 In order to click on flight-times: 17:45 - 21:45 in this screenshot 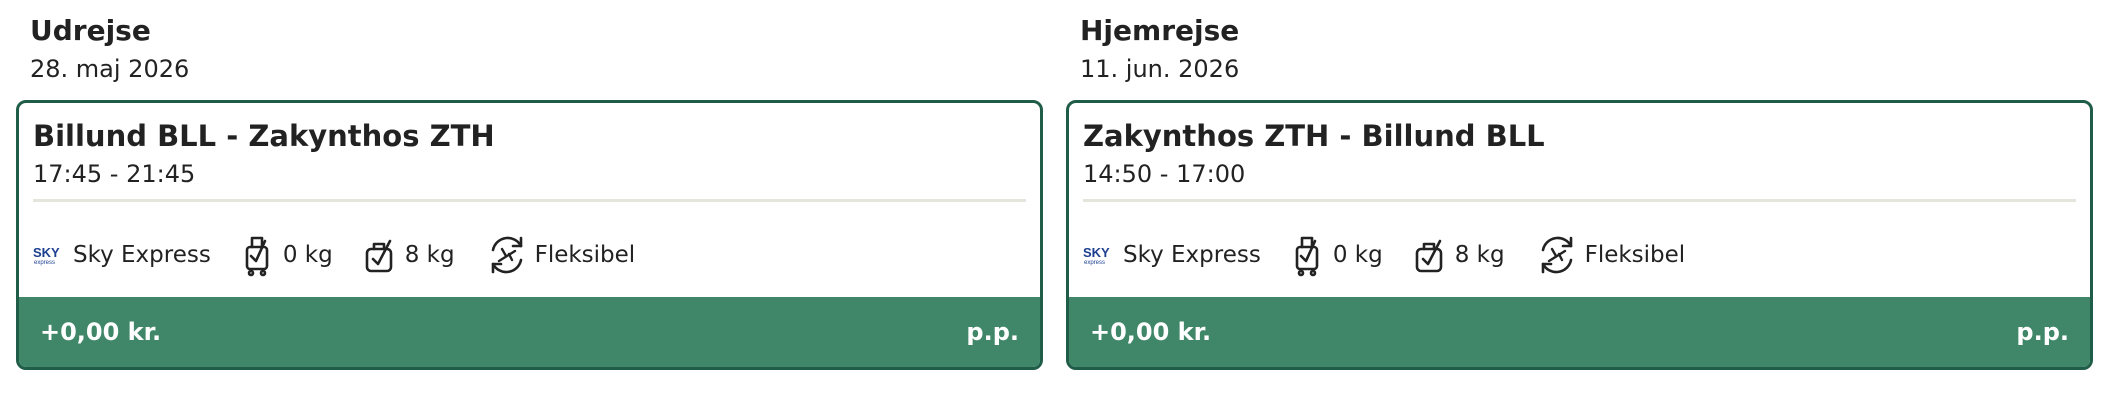, I will do `click(114, 174)`.